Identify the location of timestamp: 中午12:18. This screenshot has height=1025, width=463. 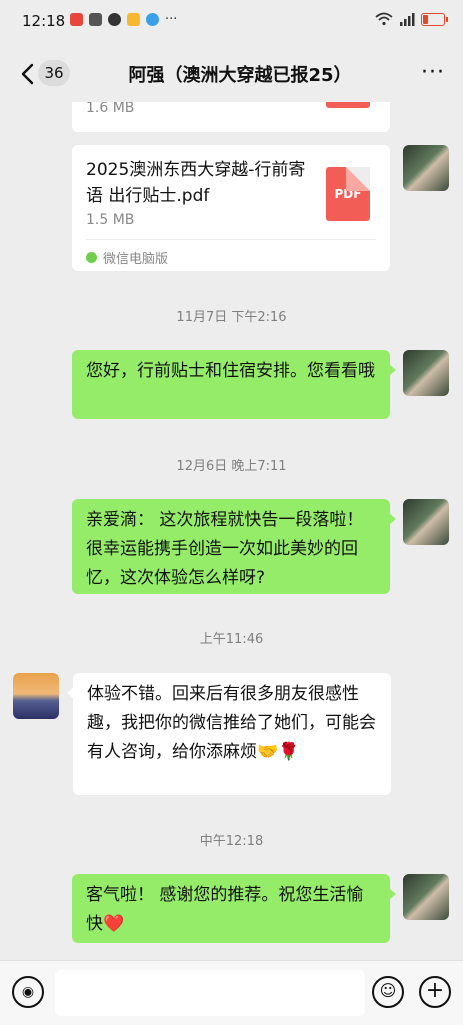
(231, 841).